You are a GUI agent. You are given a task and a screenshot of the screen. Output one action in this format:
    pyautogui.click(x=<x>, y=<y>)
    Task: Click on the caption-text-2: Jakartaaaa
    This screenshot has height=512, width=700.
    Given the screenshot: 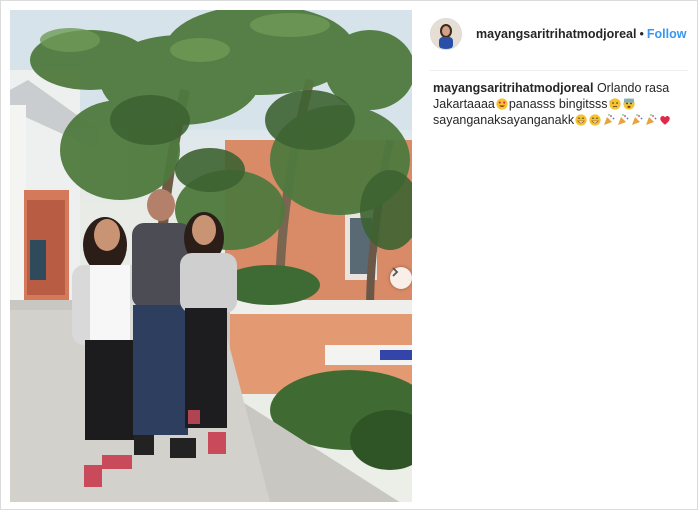 What is the action you would take?
    pyautogui.click(x=464, y=104)
    